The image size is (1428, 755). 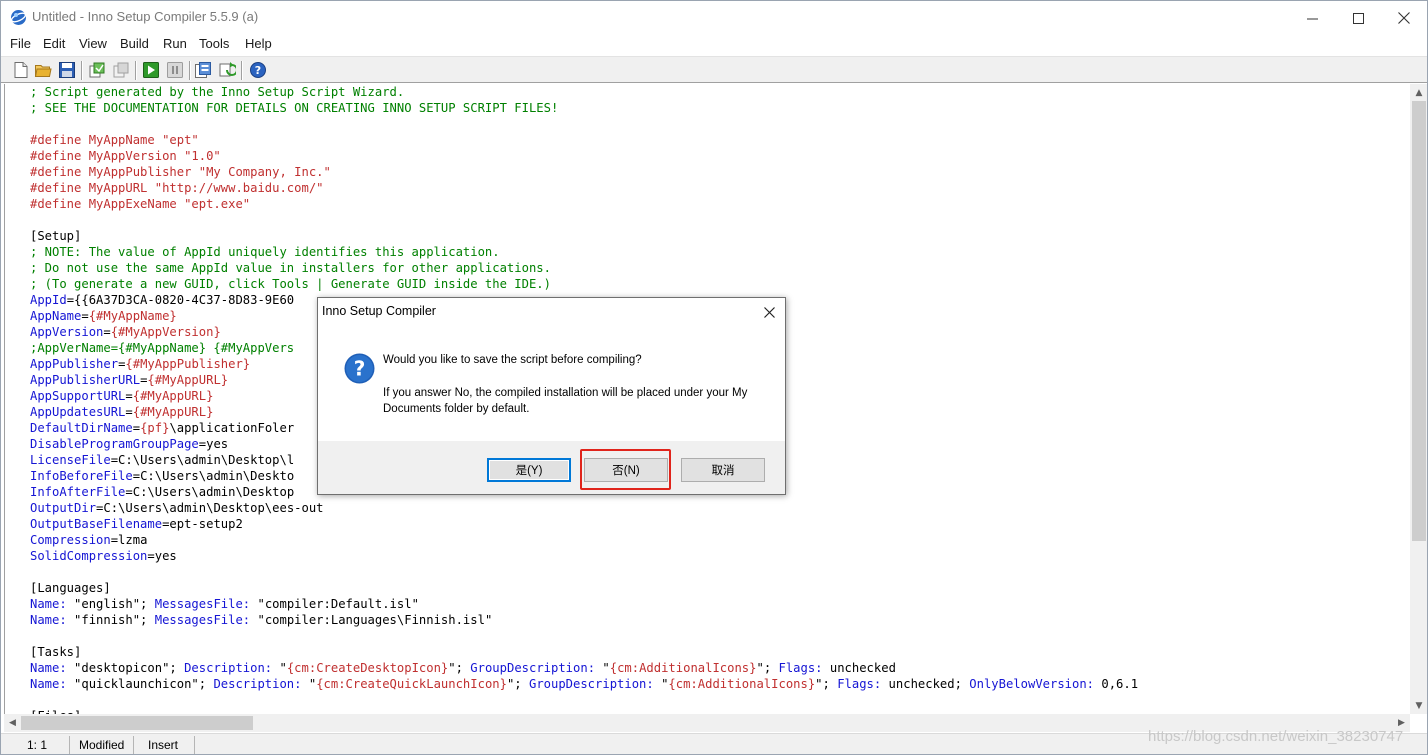 I want to click on save-icon, so click(x=67, y=70).